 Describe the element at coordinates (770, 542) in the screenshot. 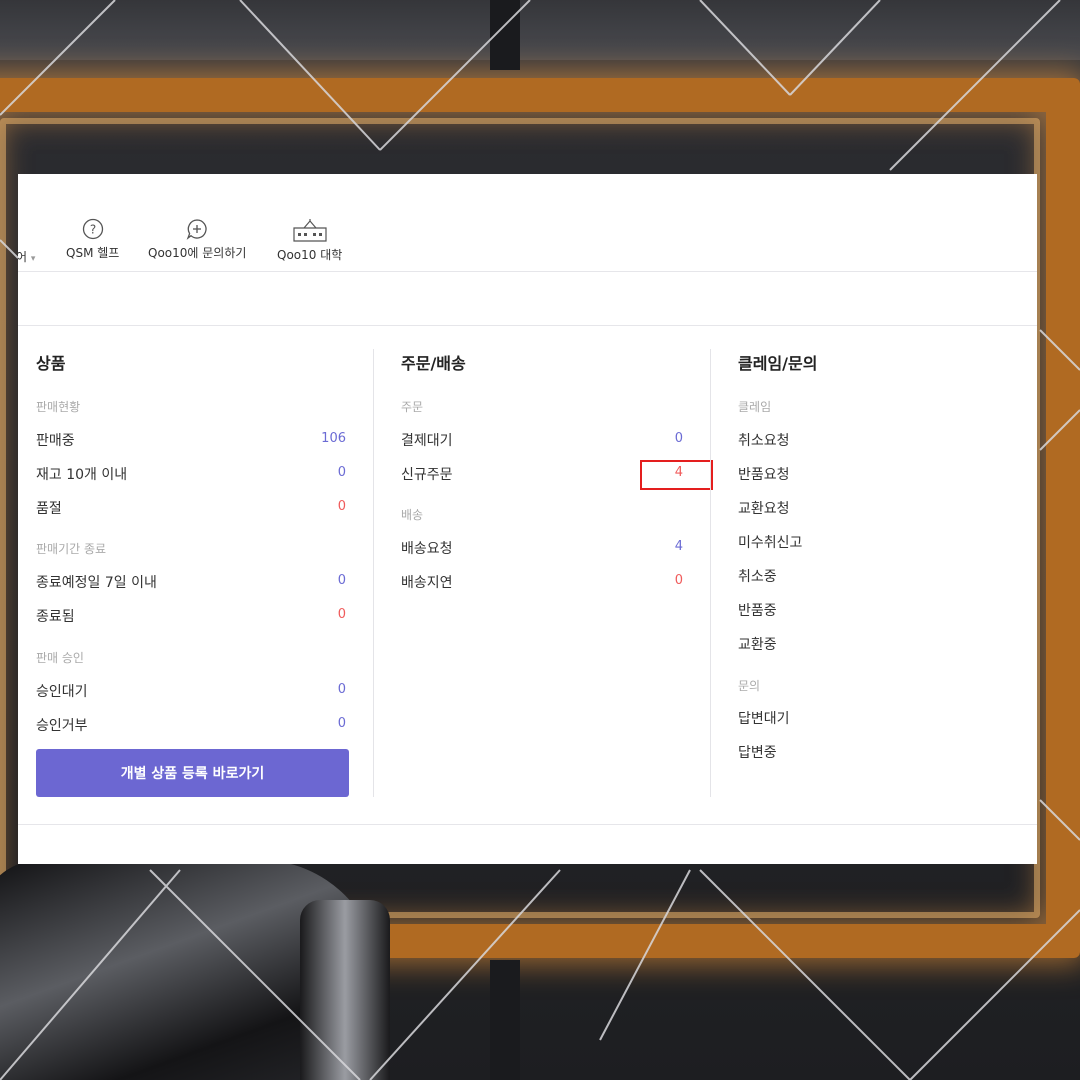

I see `not-received-report-link: 미수취신고` at that location.